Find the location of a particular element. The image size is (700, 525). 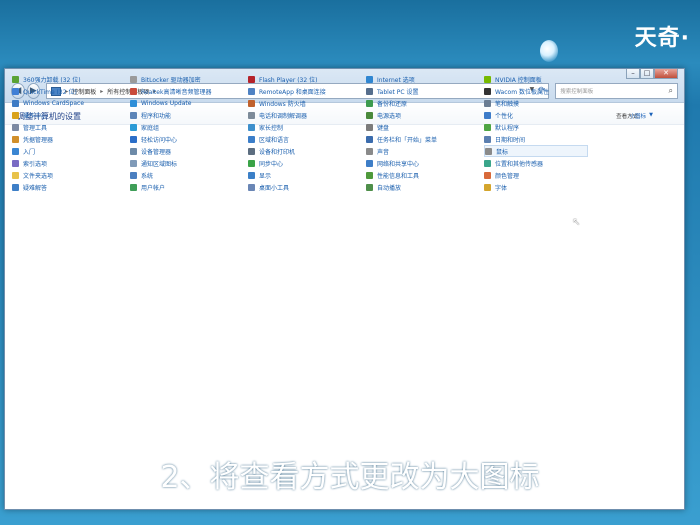

item-label: 字体 is located at coordinates (501, 188).